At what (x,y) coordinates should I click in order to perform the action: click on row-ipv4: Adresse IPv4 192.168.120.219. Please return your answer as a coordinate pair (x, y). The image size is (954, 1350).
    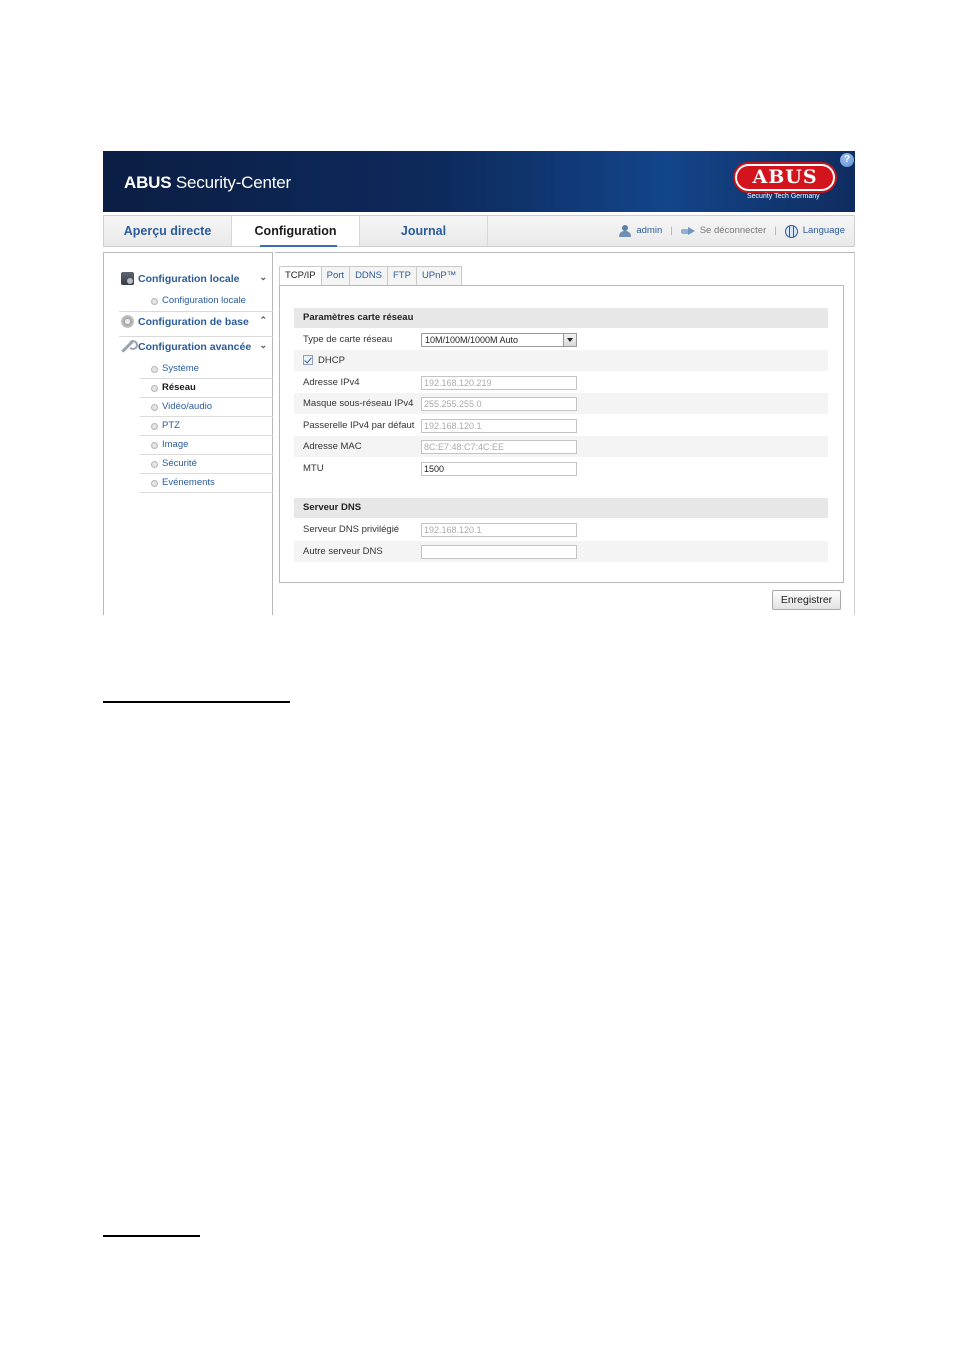
    Looking at the image, I should click on (561, 382).